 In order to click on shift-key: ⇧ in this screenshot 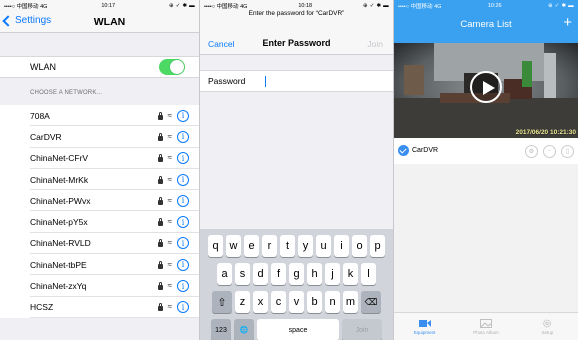, I will do `click(222, 302)`.